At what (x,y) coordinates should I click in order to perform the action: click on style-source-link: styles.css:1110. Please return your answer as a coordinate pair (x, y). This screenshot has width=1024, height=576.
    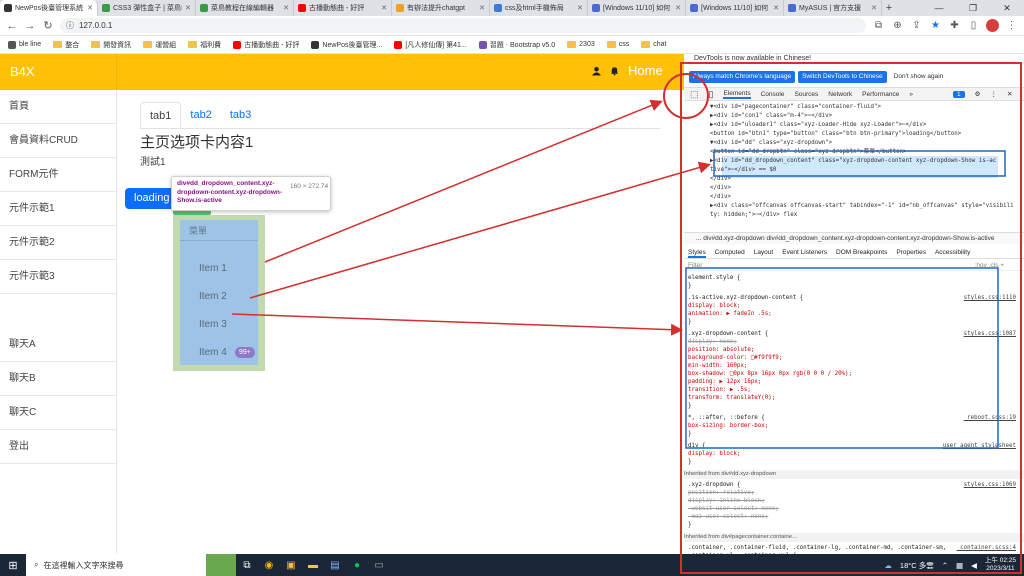
    Looking at the image, I should click on (990, 298).